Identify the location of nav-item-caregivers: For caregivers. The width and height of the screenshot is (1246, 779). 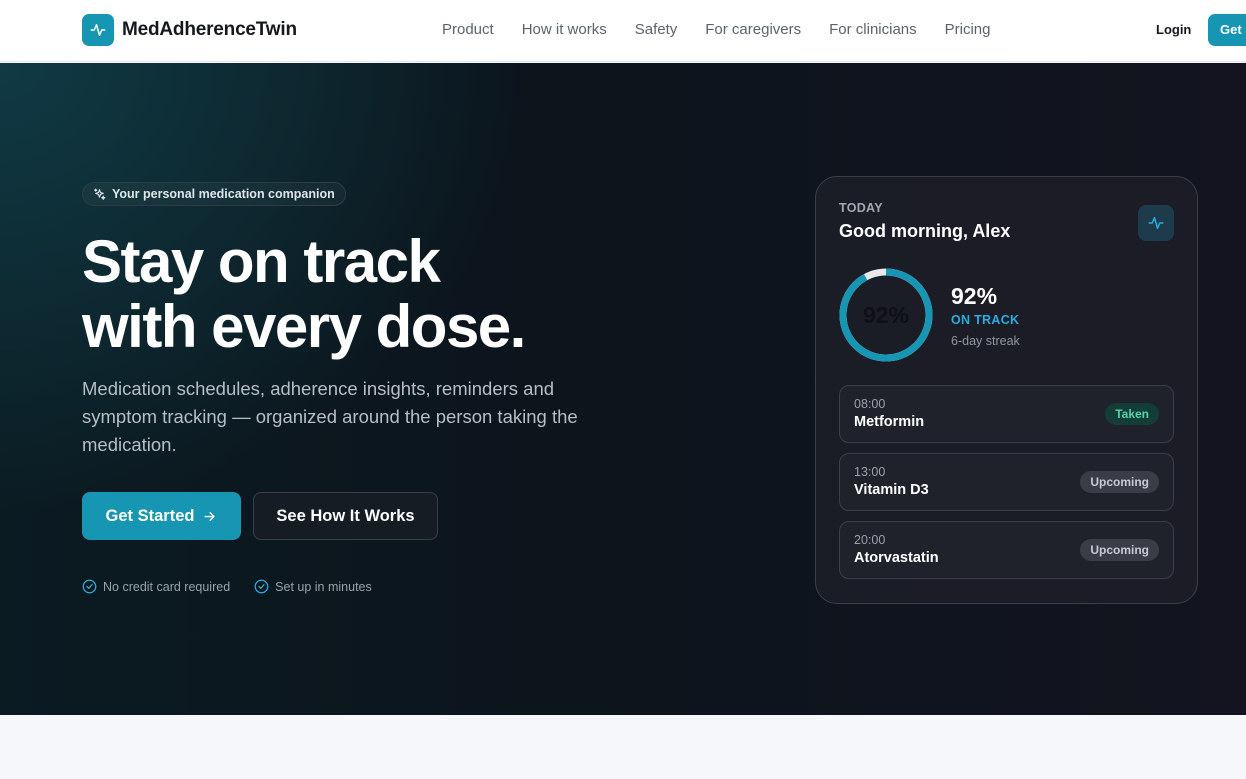
(753, 29).